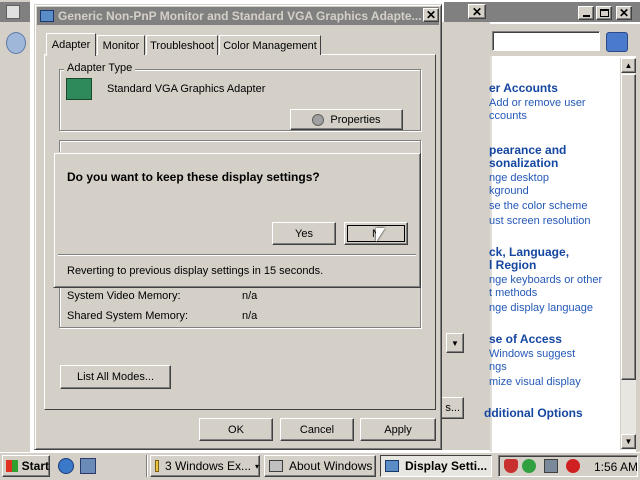 The image size is (640, 480). Describe the element at coordinates (79, 89) in the screenshot. I see `graphics-card-icon` at that location.